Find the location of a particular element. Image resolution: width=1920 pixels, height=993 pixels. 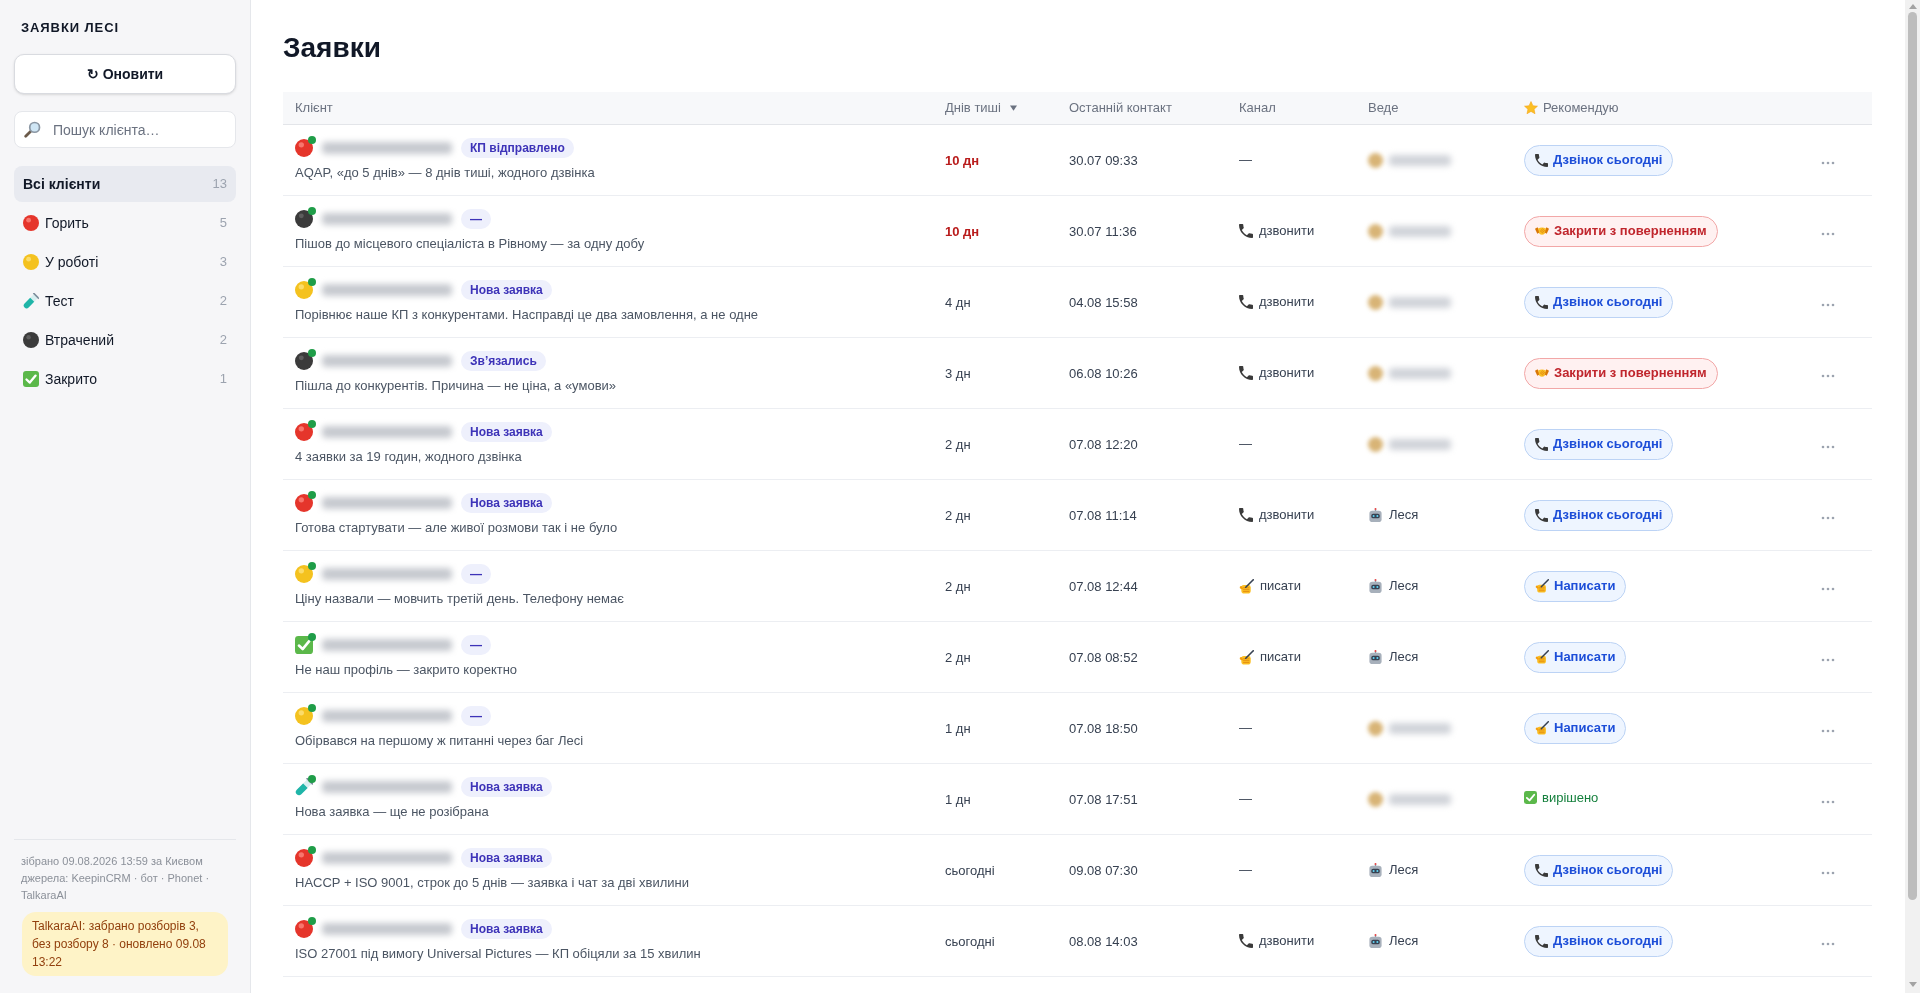

stage-badge: Зв’язались is located at coordinates (503, 361).